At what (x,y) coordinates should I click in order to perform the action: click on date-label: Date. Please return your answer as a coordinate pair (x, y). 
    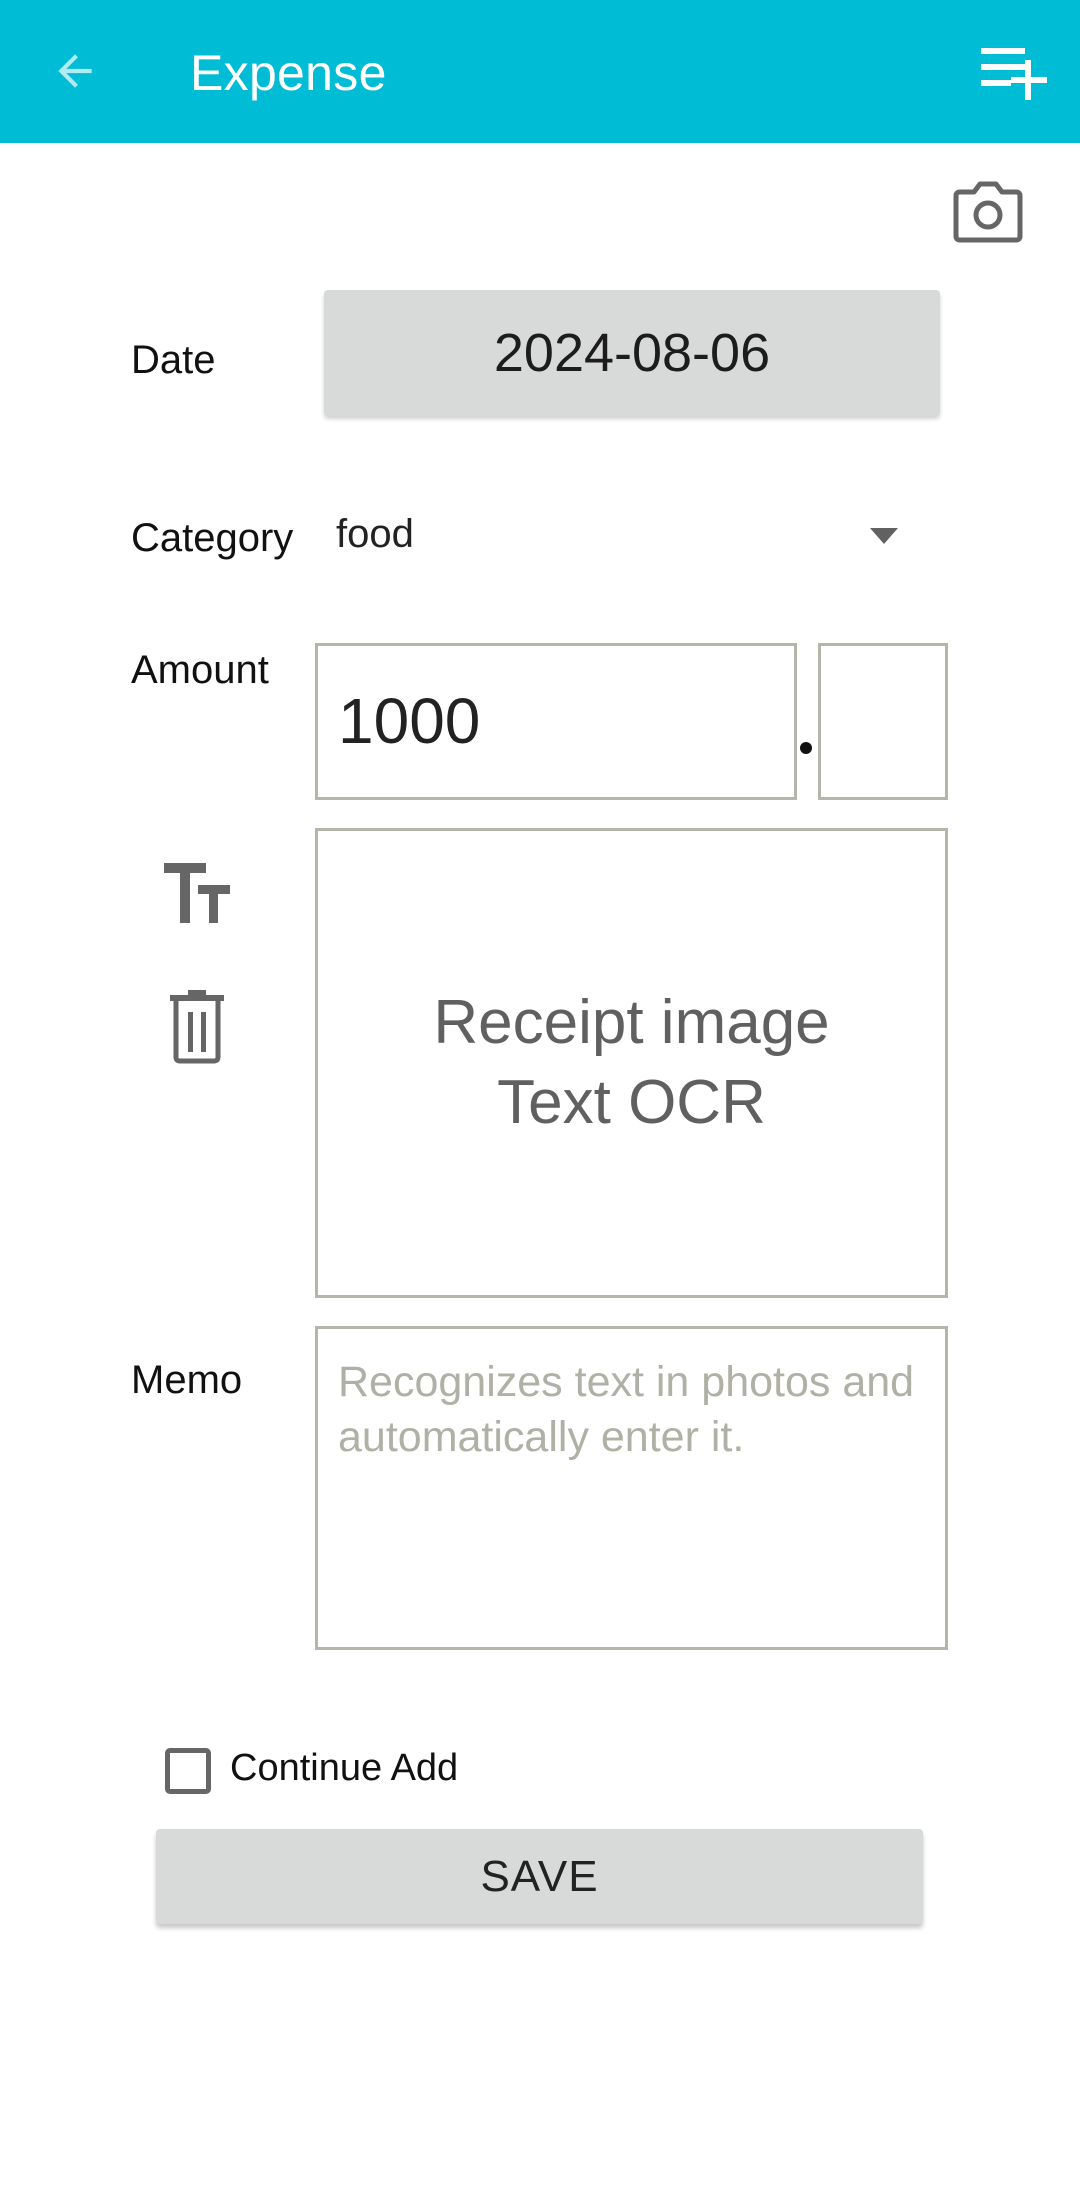
    Looking at the image, I should click on (173, 360).